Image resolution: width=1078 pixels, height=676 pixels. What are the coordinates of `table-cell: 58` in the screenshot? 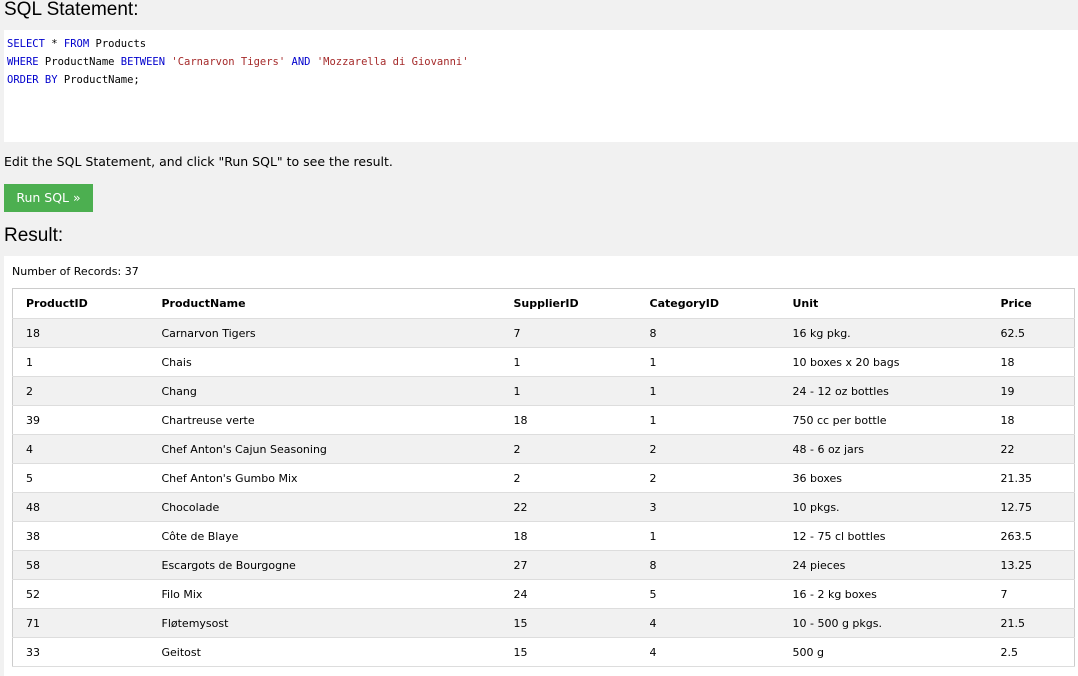 It's located at (80, 565).